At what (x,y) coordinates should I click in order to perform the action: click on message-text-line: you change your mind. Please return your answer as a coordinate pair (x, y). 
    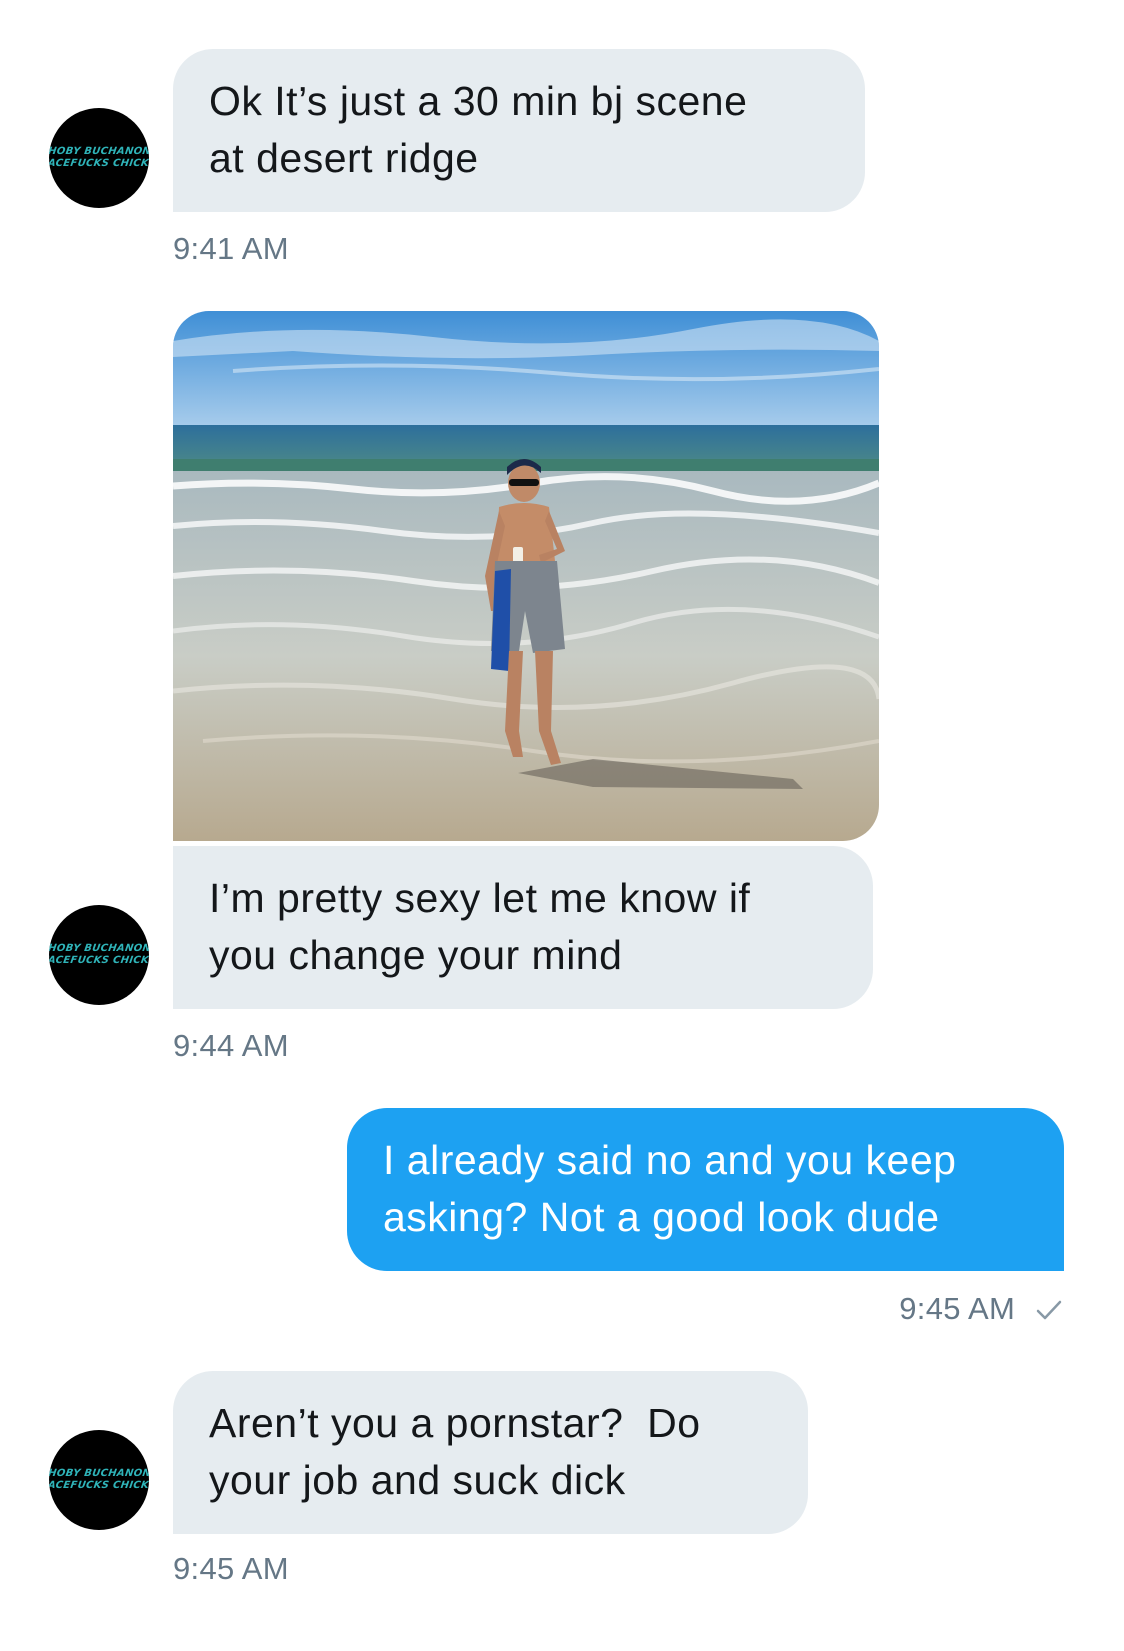
    Looking at the image, I should click on (416, 955).